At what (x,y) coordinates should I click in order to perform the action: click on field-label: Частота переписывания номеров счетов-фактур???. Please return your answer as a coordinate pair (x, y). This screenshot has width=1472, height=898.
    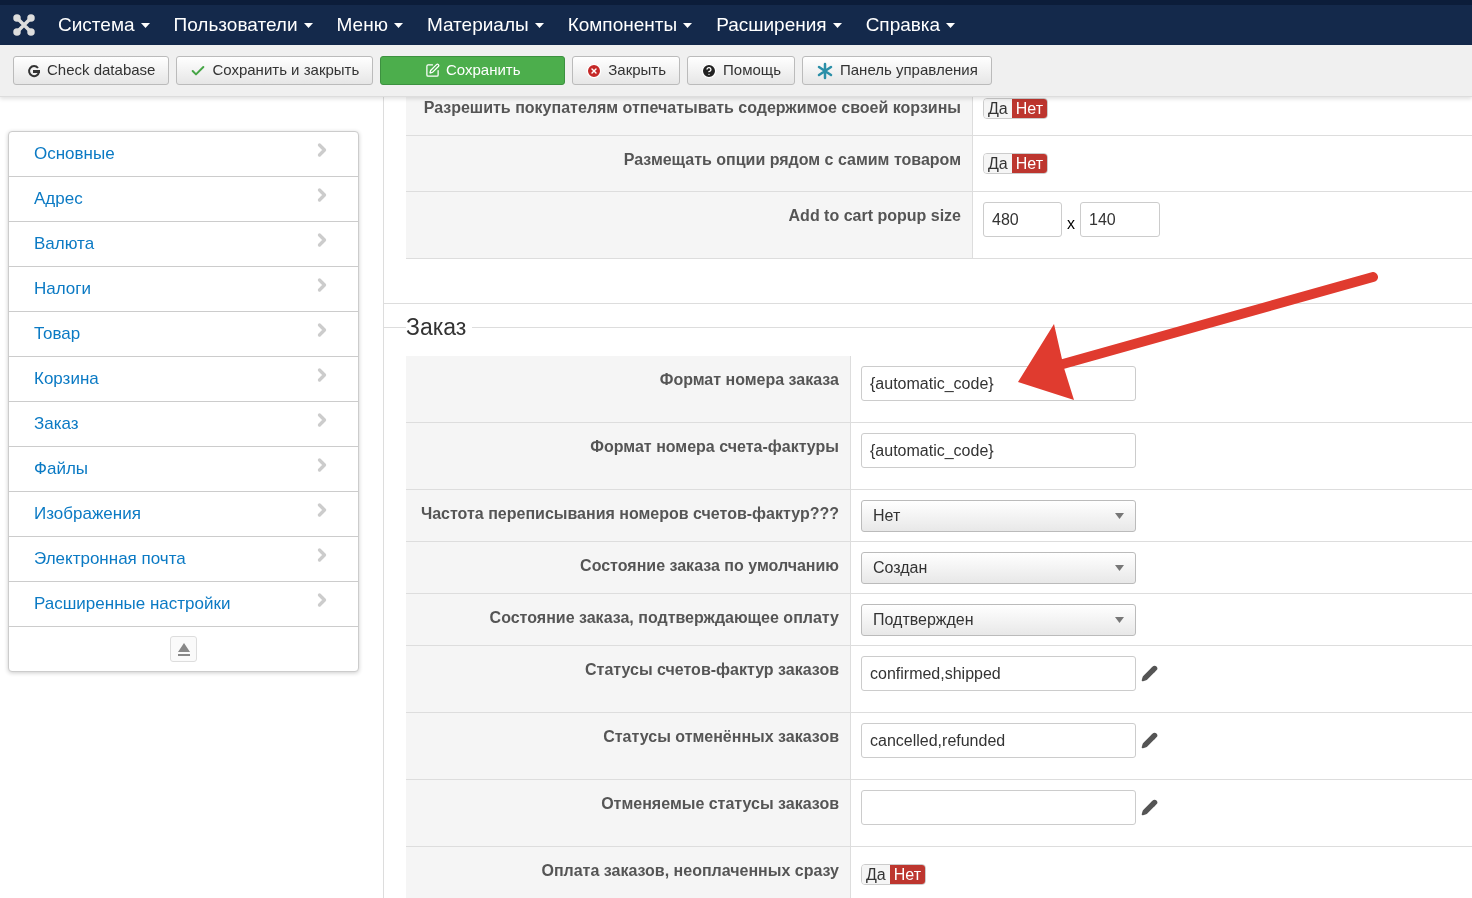
    Looking at the image, I should click on (629, 513).